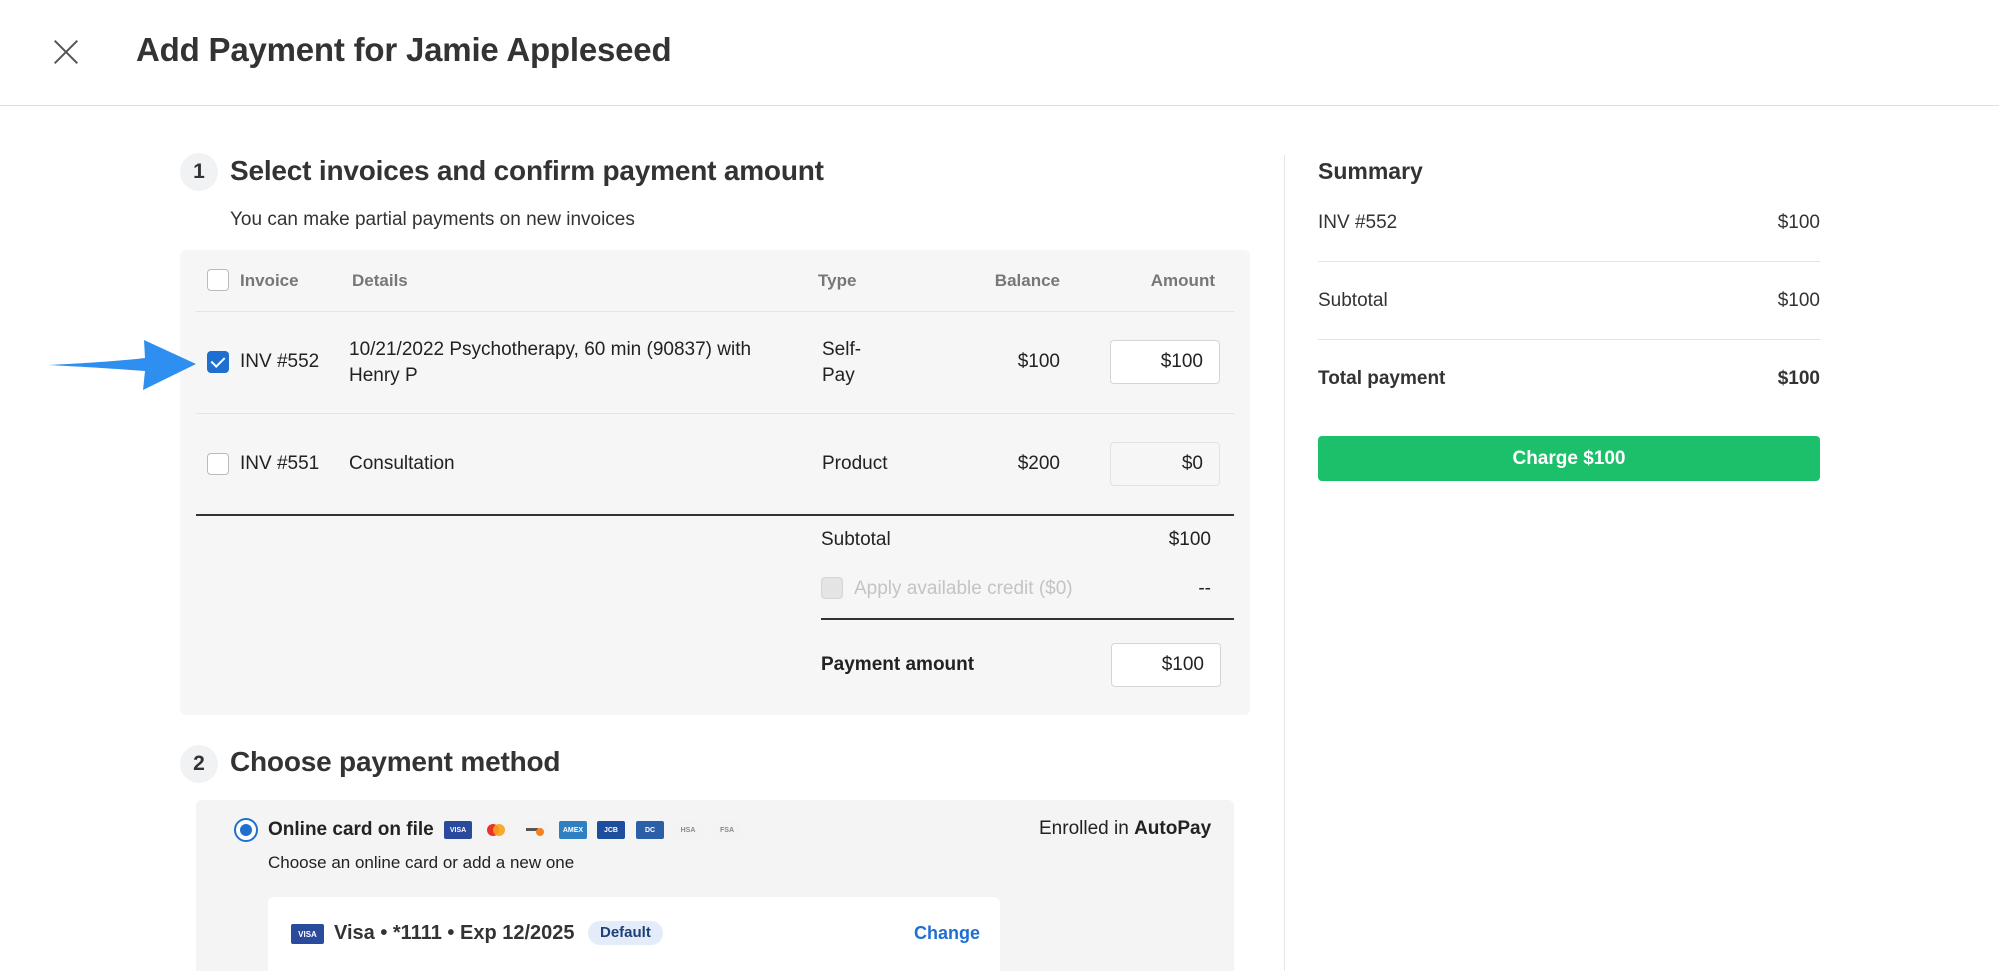  What do you see at coordinates (218, 464) in the screenshot?
I see `invoice-551-checkbox` at bounding box center [218, 464].